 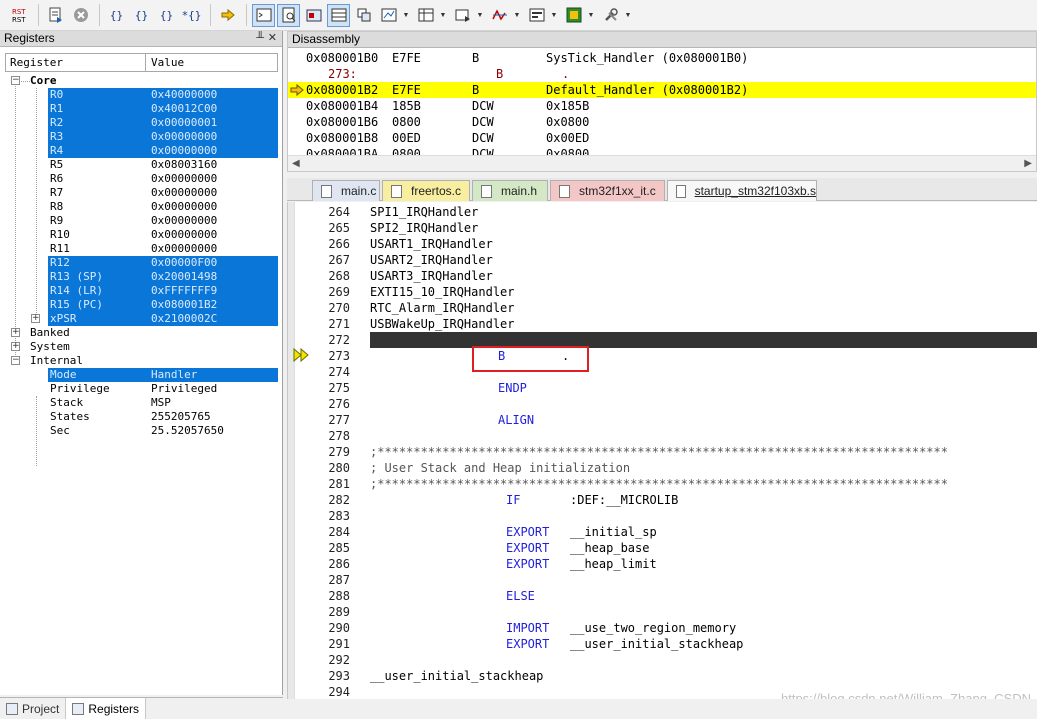 What do you see at coordinates (742, 190) in the screenshot?
I see `editor-tab: startup_stm32f103xb.s` at bounding box center [742, 190].